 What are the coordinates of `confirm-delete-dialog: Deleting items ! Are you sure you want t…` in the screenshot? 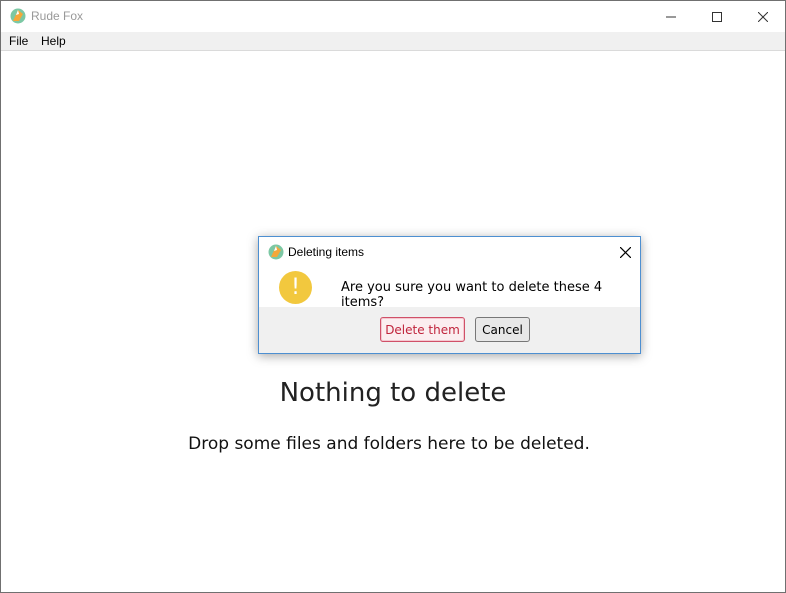 It's located at (449, 295).